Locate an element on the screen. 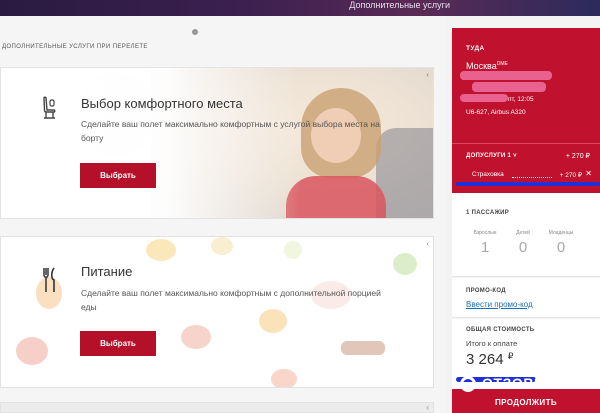  card-title: Питание is located at coordinates (107, 271).